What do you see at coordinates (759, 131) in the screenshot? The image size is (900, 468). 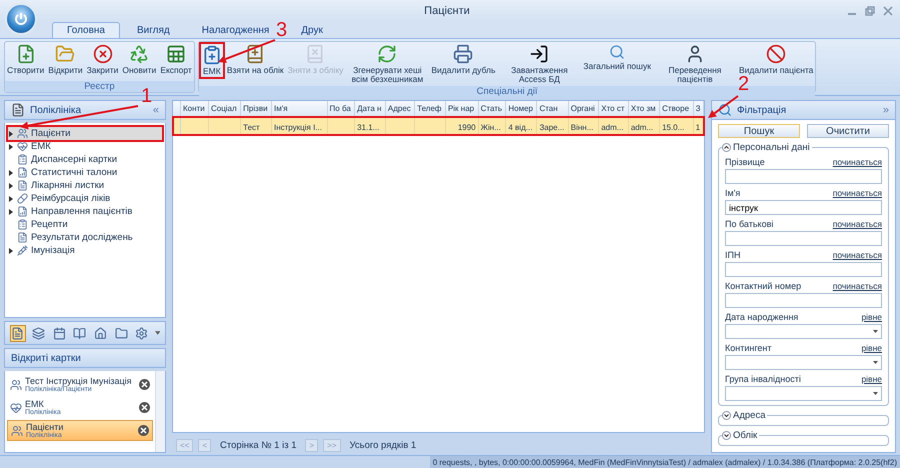 I see `search-button: Пошук` at bounding box center [759, 131].